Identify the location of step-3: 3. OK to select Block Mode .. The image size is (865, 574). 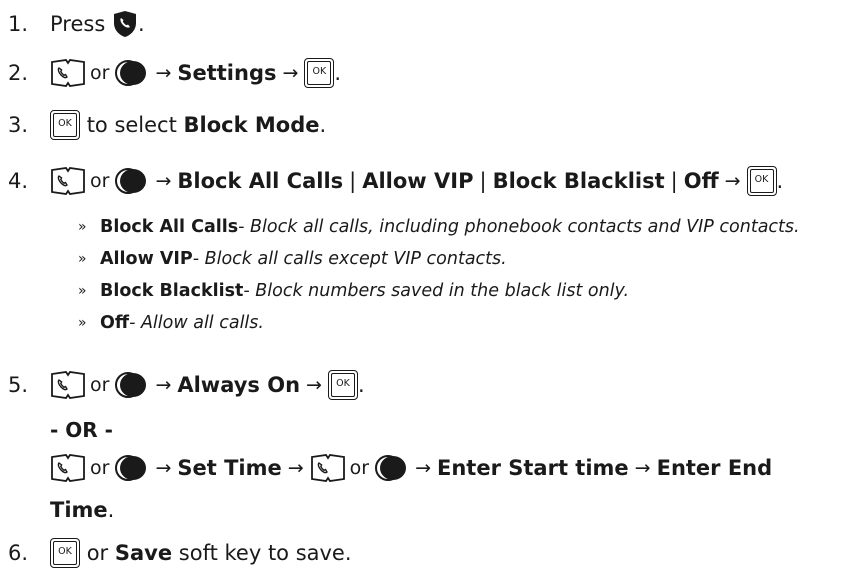
(163, 125).